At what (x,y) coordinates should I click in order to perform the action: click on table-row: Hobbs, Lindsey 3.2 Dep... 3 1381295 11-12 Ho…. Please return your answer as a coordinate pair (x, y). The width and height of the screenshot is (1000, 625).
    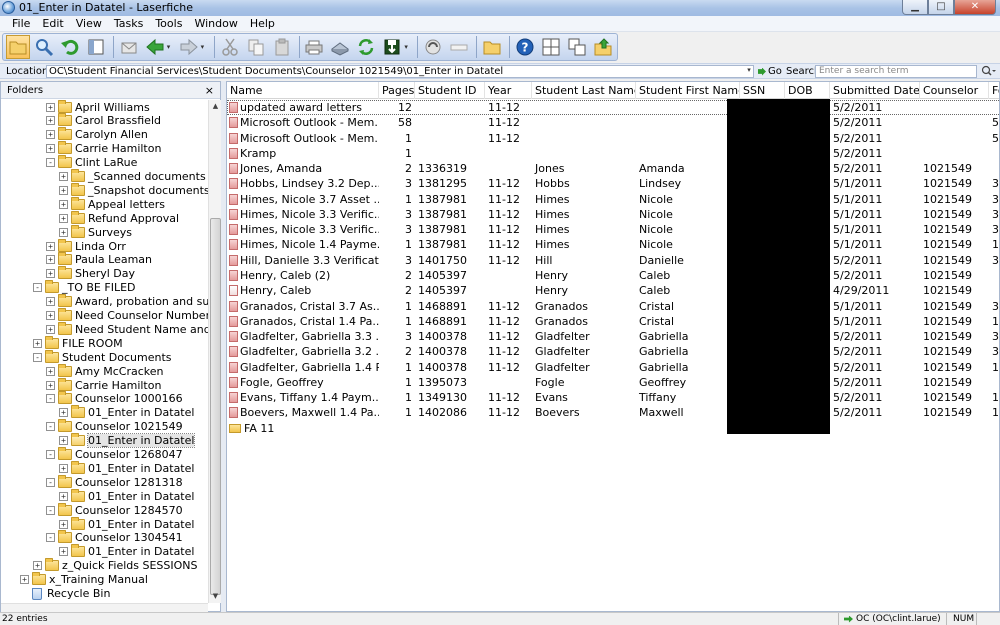
    Looking at the image, I should click on (613, 183).